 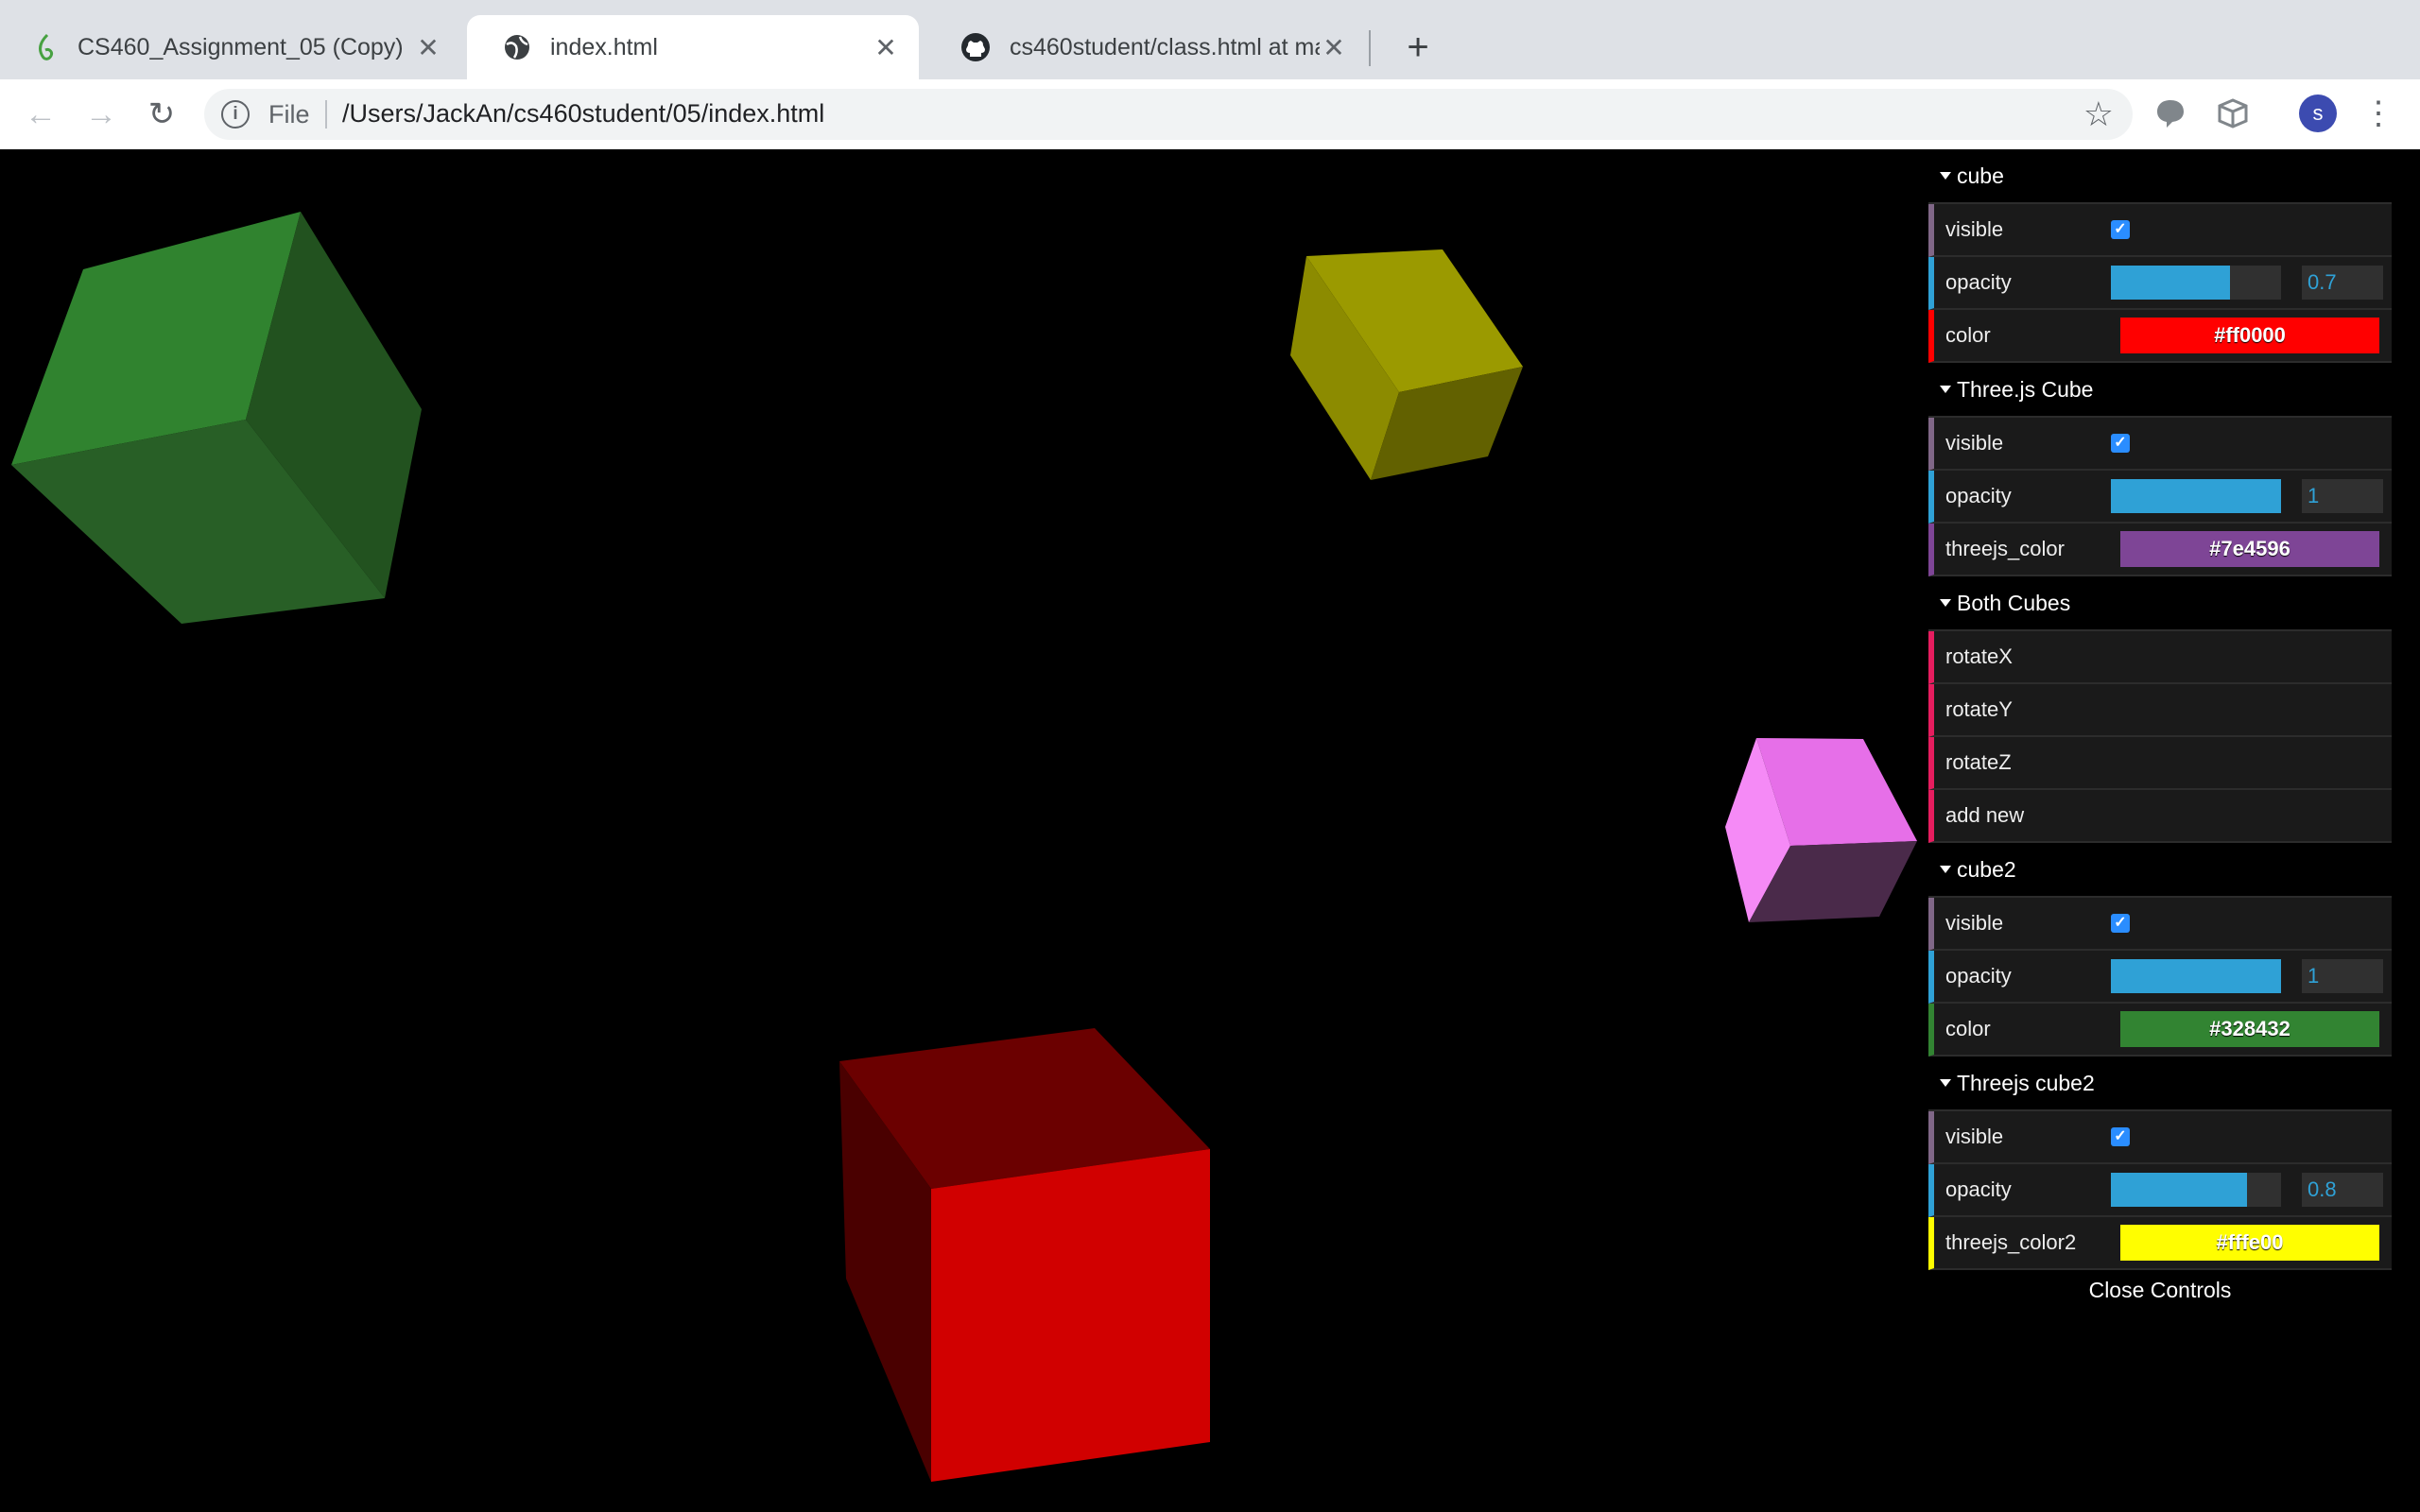 I want to click on control-row-threejs-color: threejs_color #7e4596, so click(x=2160, y=550).